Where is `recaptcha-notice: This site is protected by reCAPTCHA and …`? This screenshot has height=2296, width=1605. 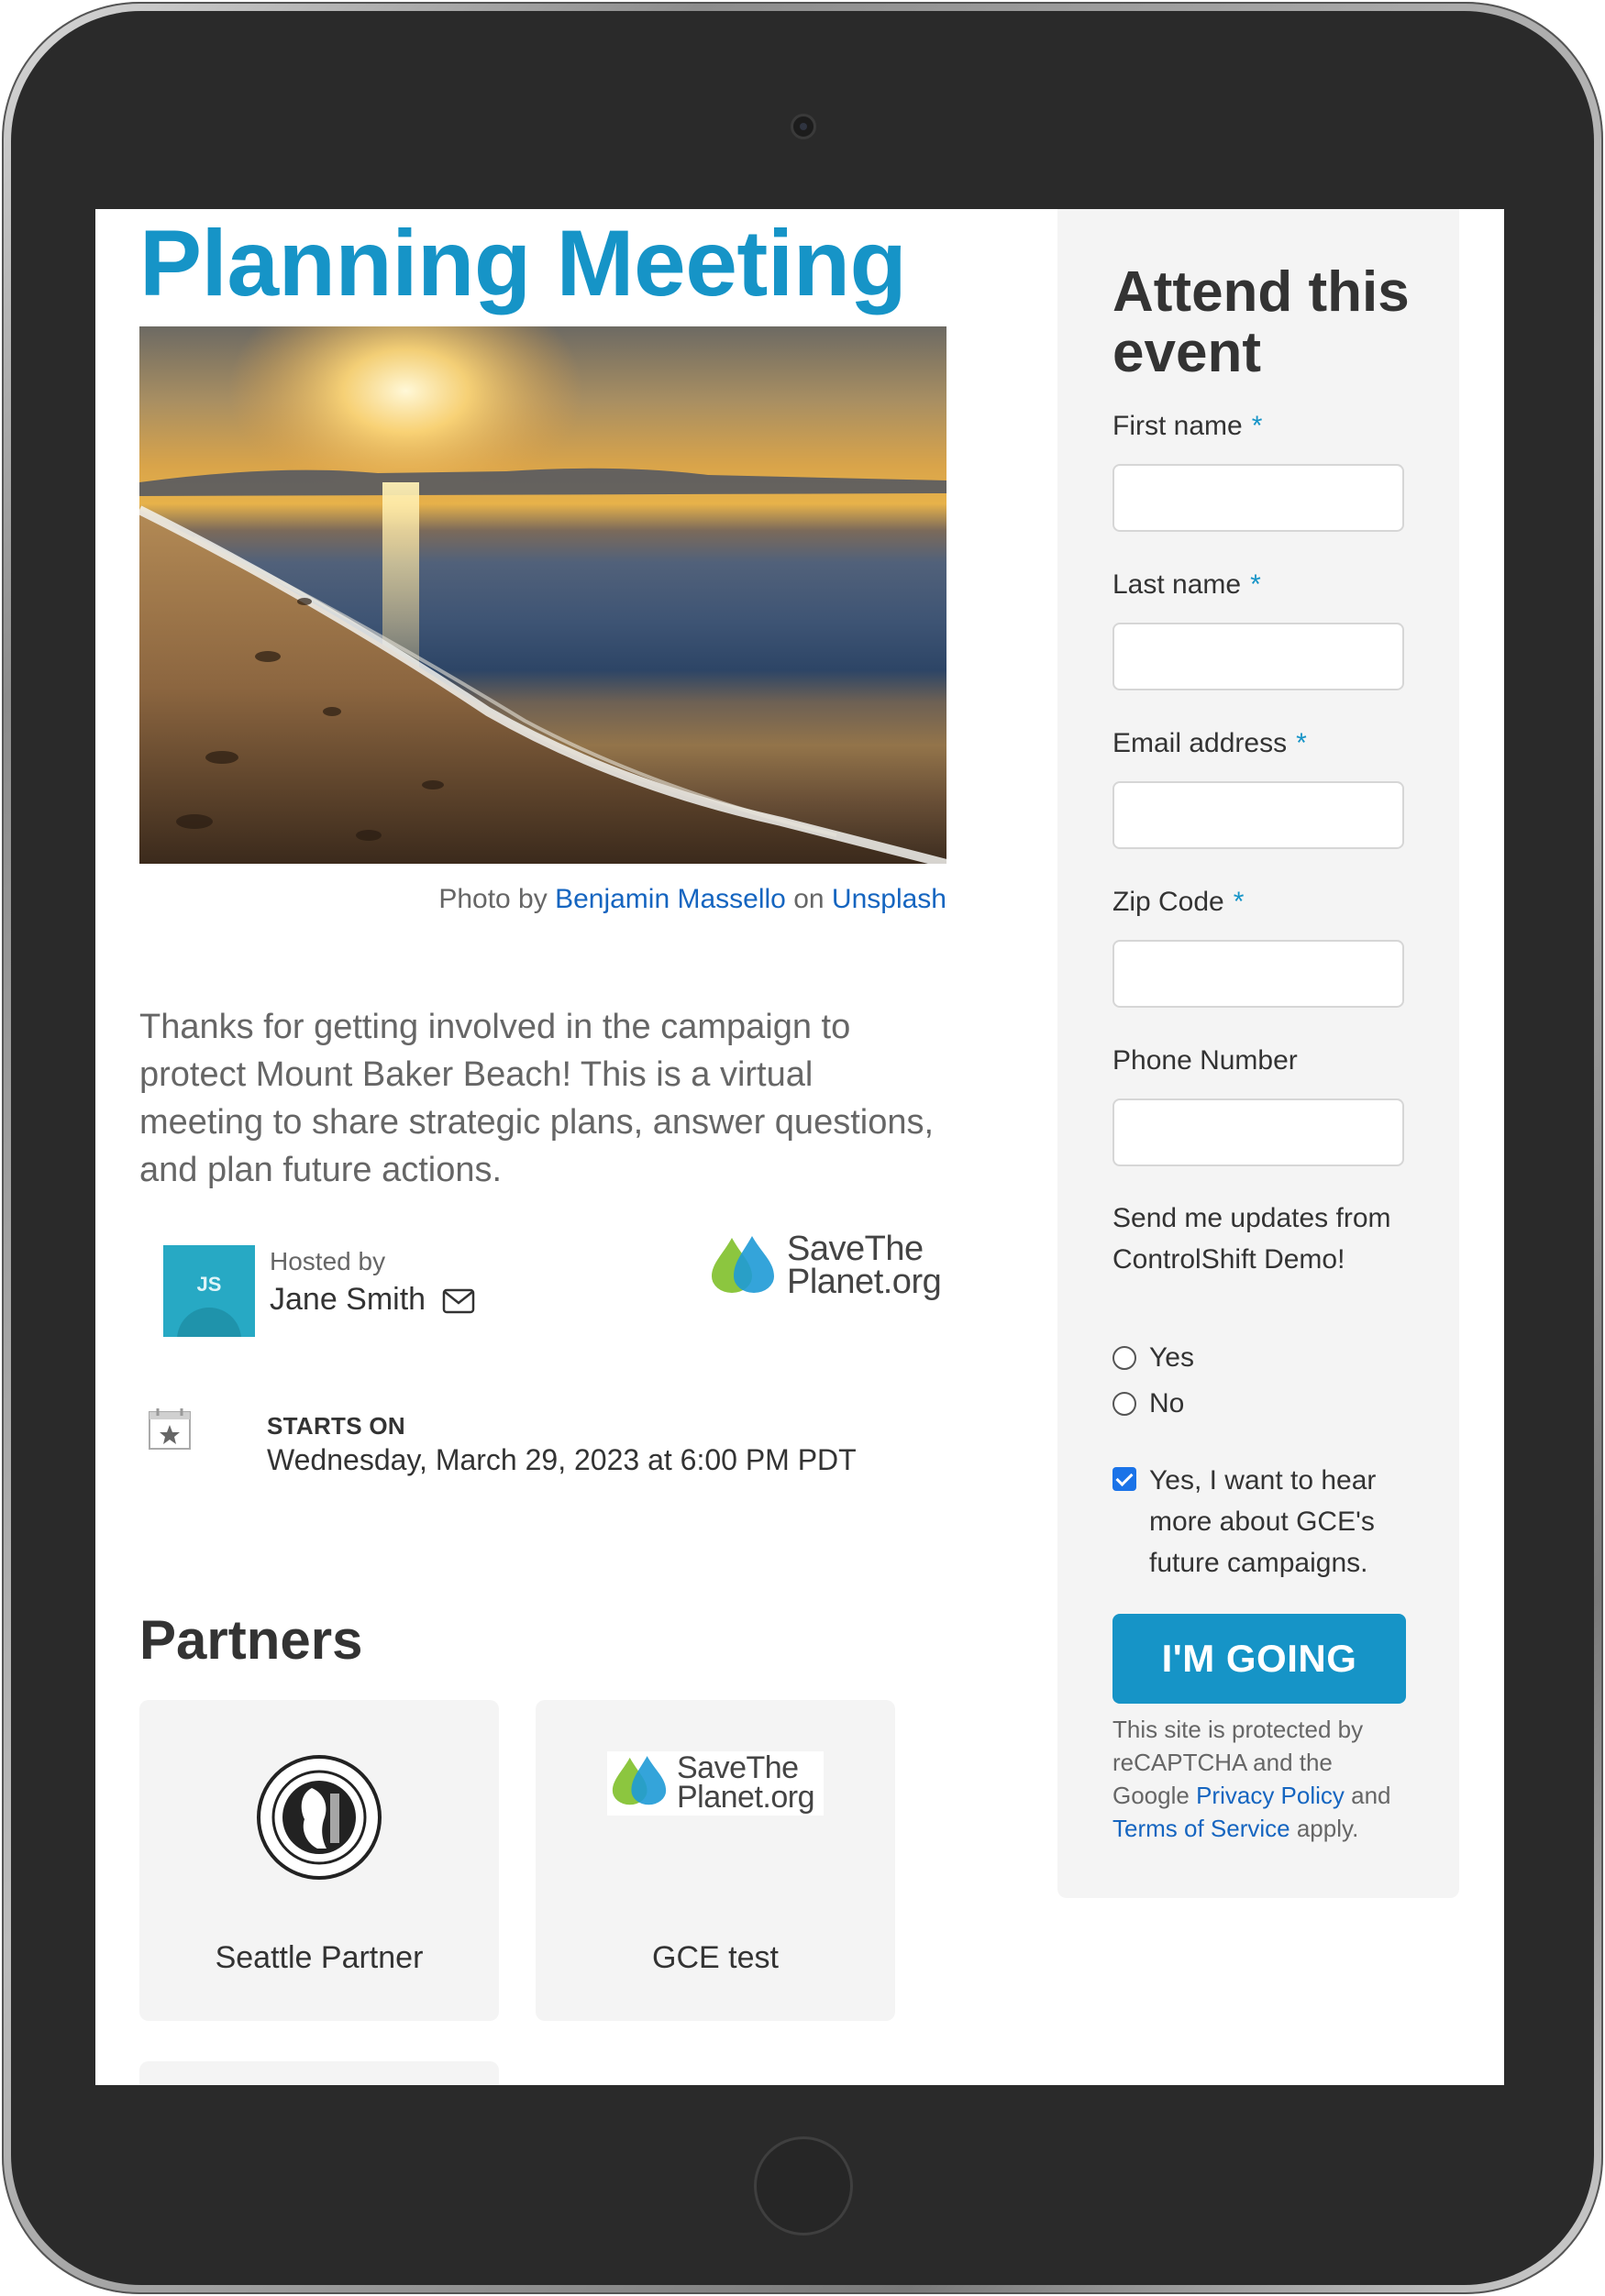 recaptcha-notice: This site is protected by reCAPTCHA and … is located at coordinates (1263, 1779).